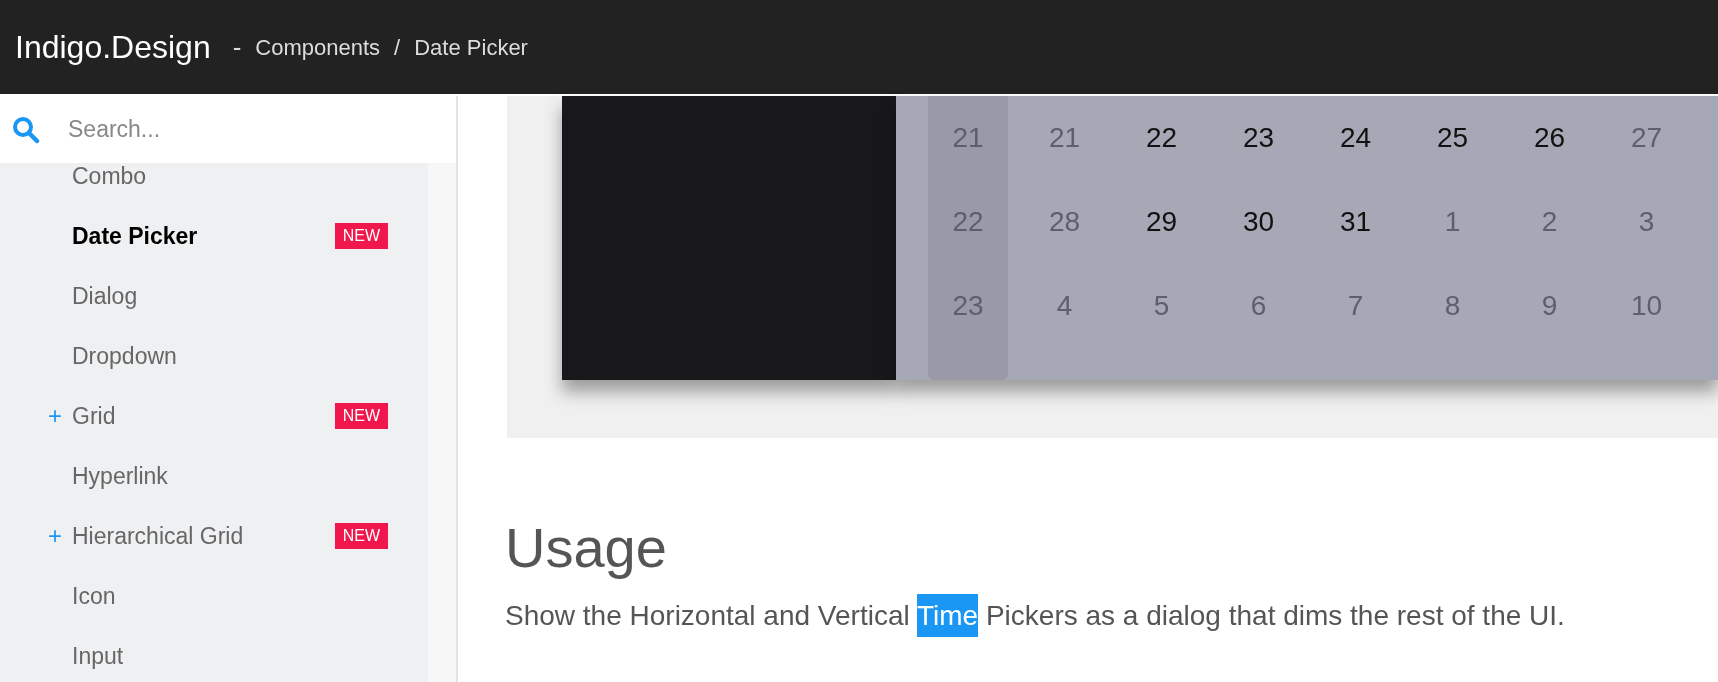 The height and width of the screenshot is (682, 1718). Describe the element at coordinates (471, 47) in the screenshot. I see `breadcrumb-link: Date Picker` at that location.